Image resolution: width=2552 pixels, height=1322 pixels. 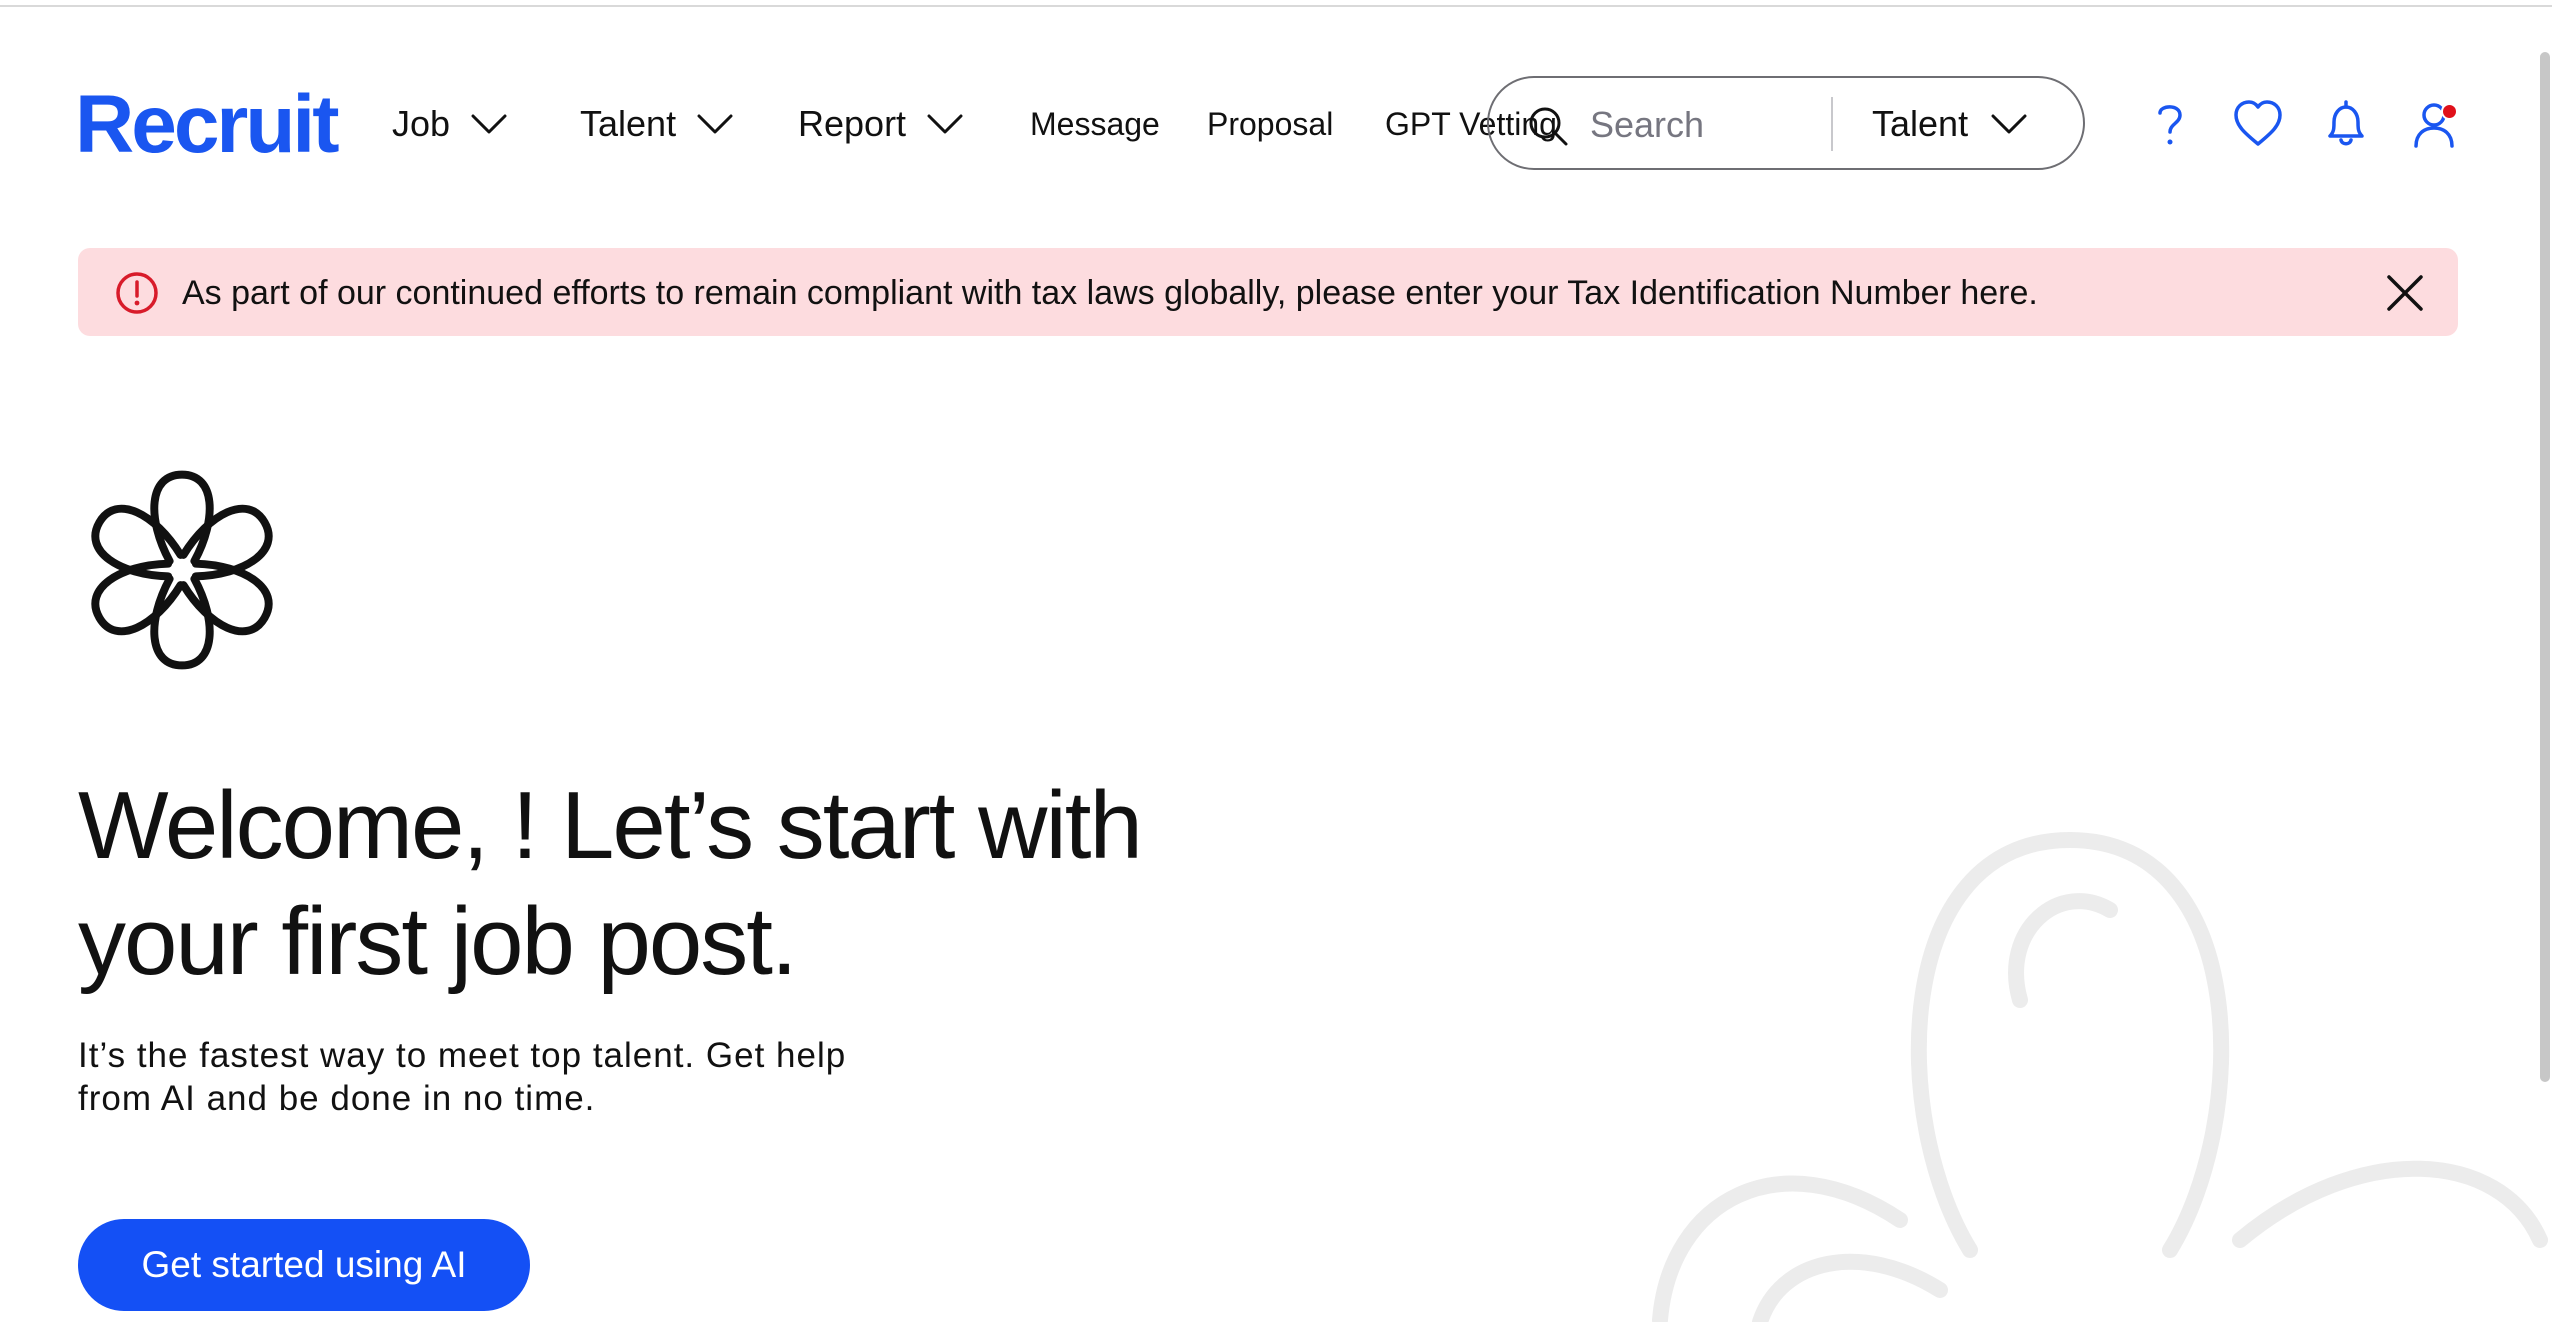 What do you see at coordinates (1695, 125) in the screenshot?
I see `search-input` at bounding box center [1695, 125].